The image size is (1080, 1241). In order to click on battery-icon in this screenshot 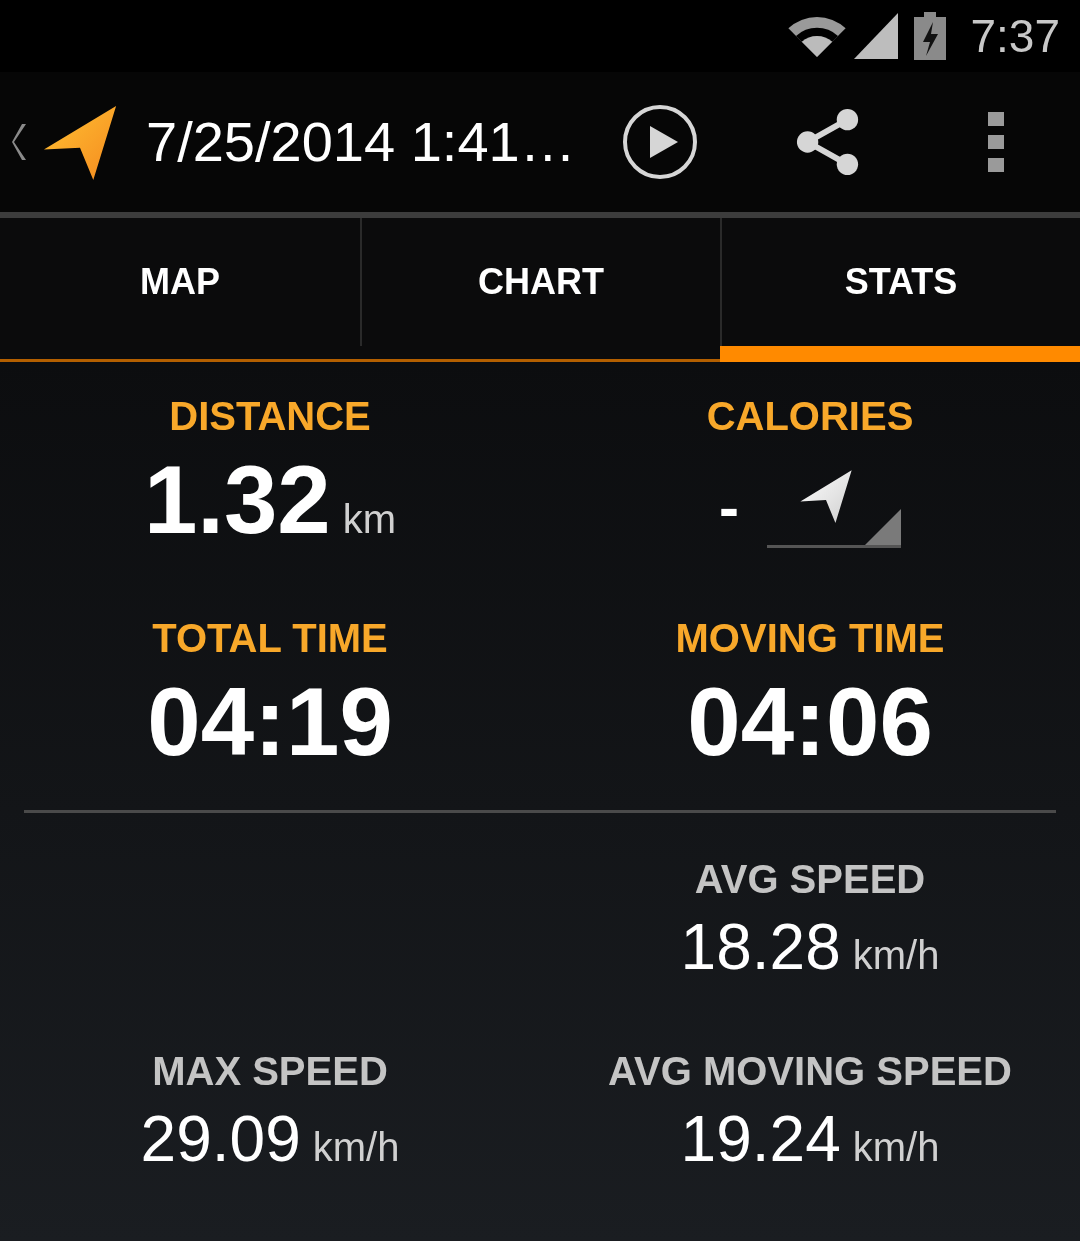, I will do `click(930, 36)`.